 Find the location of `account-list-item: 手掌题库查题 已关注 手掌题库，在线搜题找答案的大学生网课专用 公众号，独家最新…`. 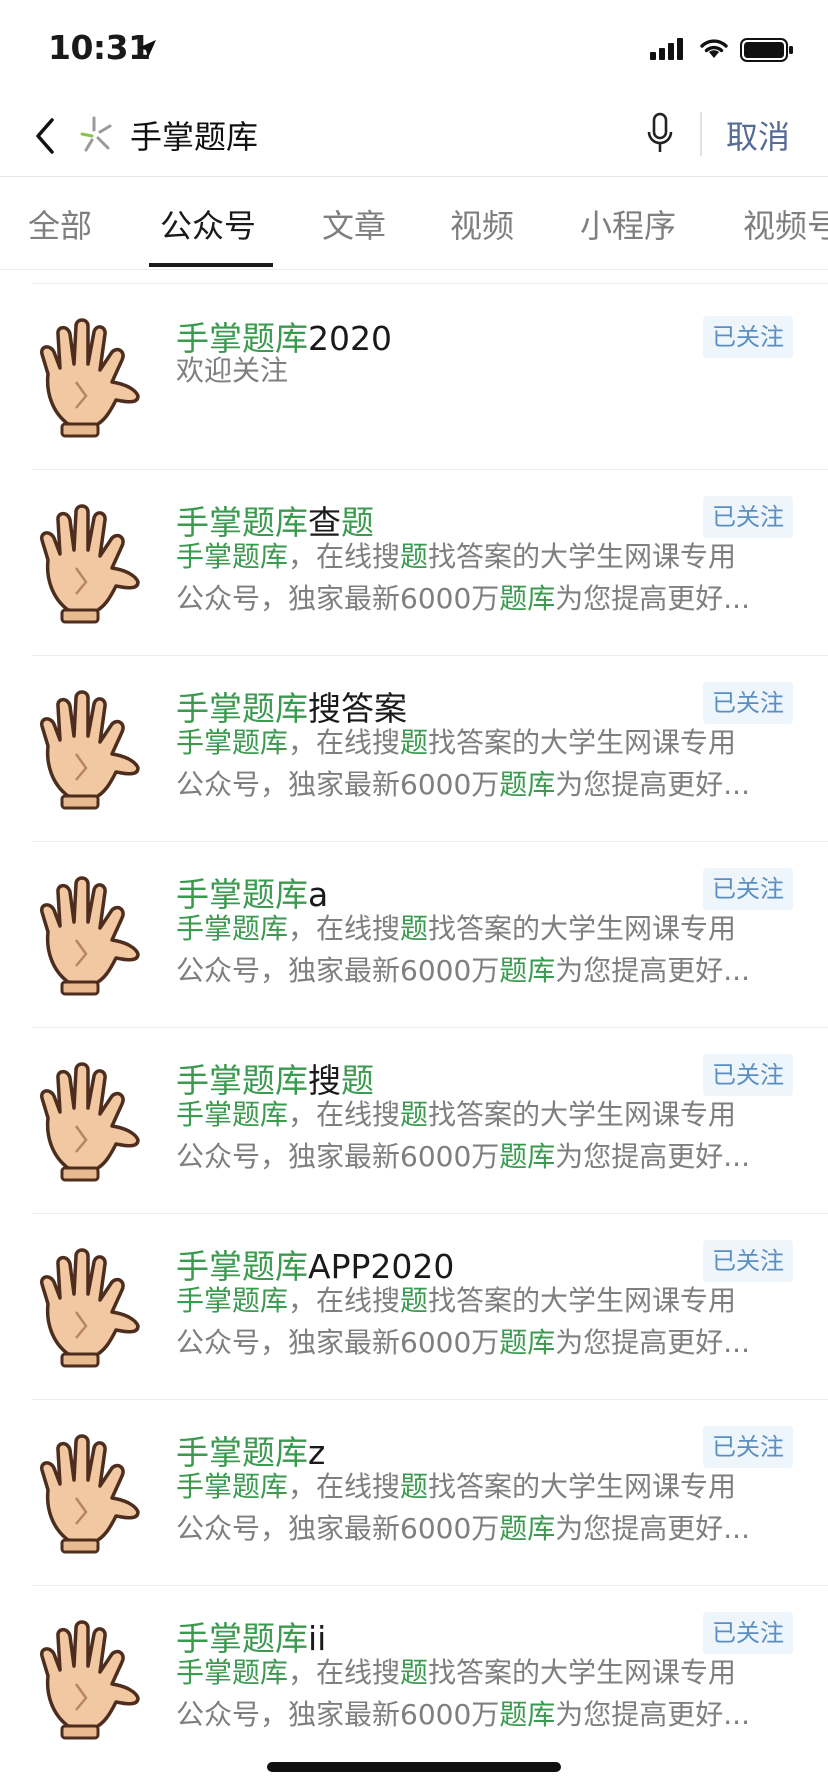

account-list-item: 手掌题库查题 已关注 手掌题库，在线搜题找答案的大学生网课专用 公众号，独家最新… is located at coordinates (414, 563).